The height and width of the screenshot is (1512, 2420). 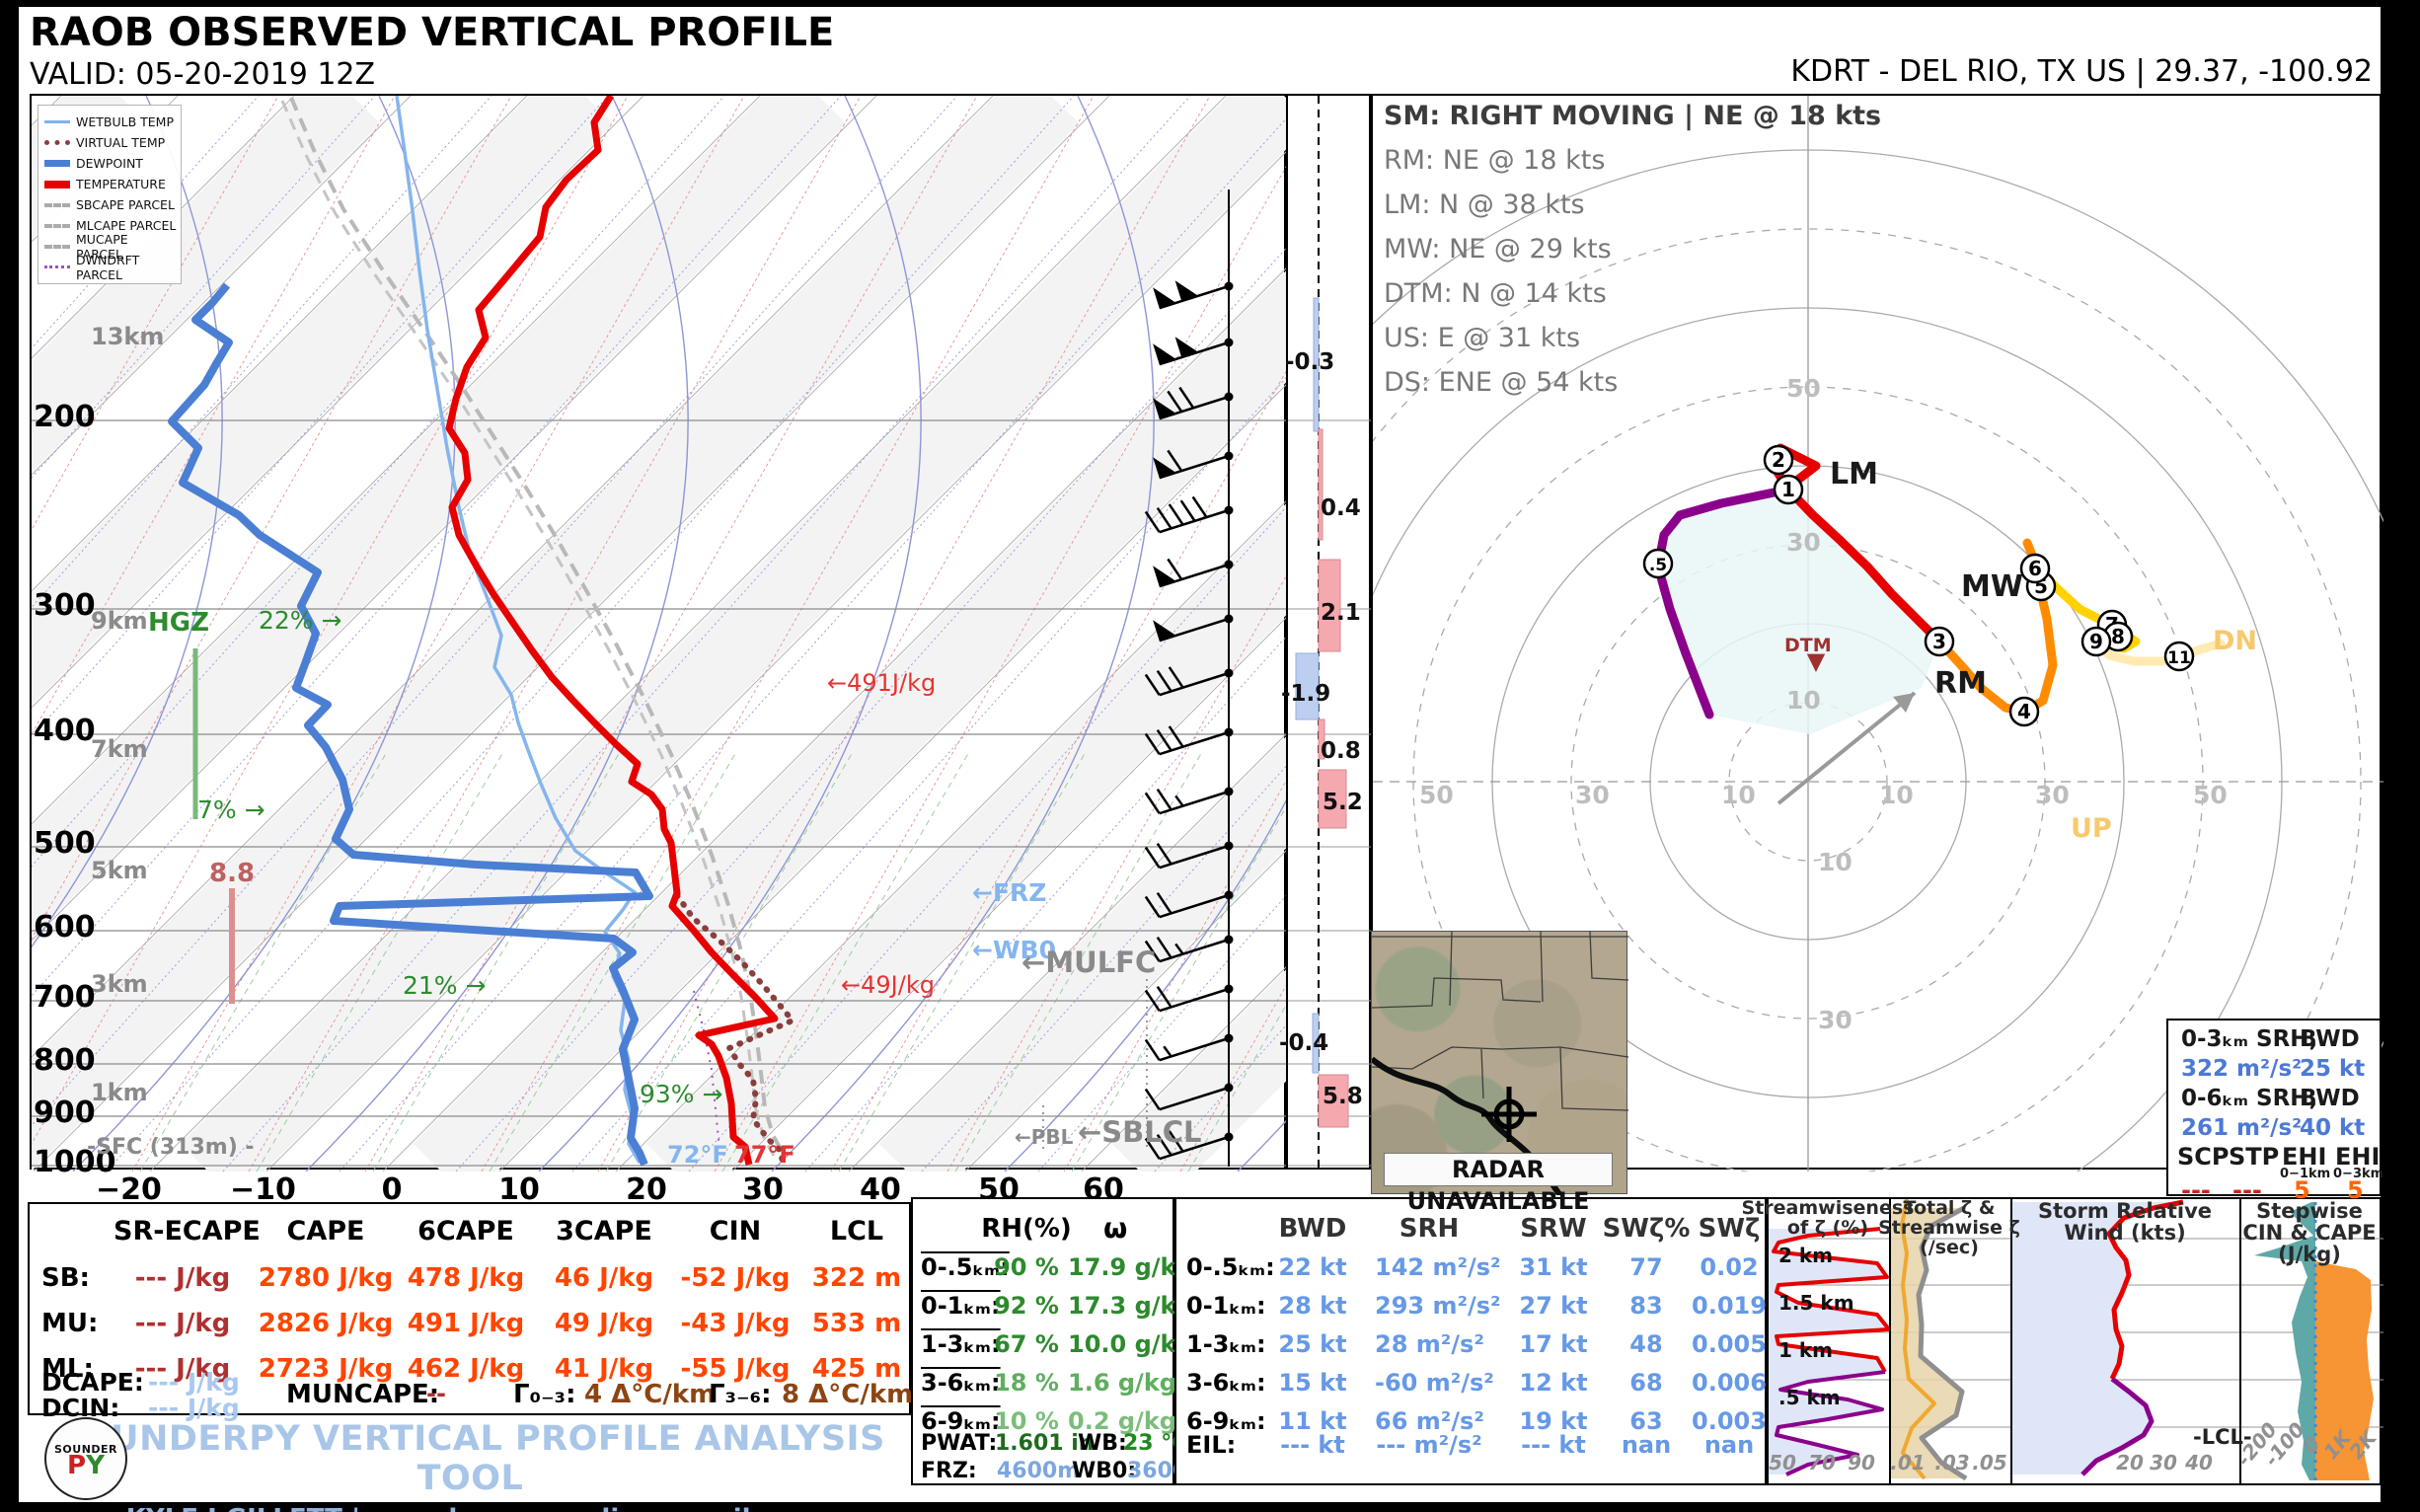 I want to click on mini-chart-title-line: (/sec), so click(x=1950, y=1247).